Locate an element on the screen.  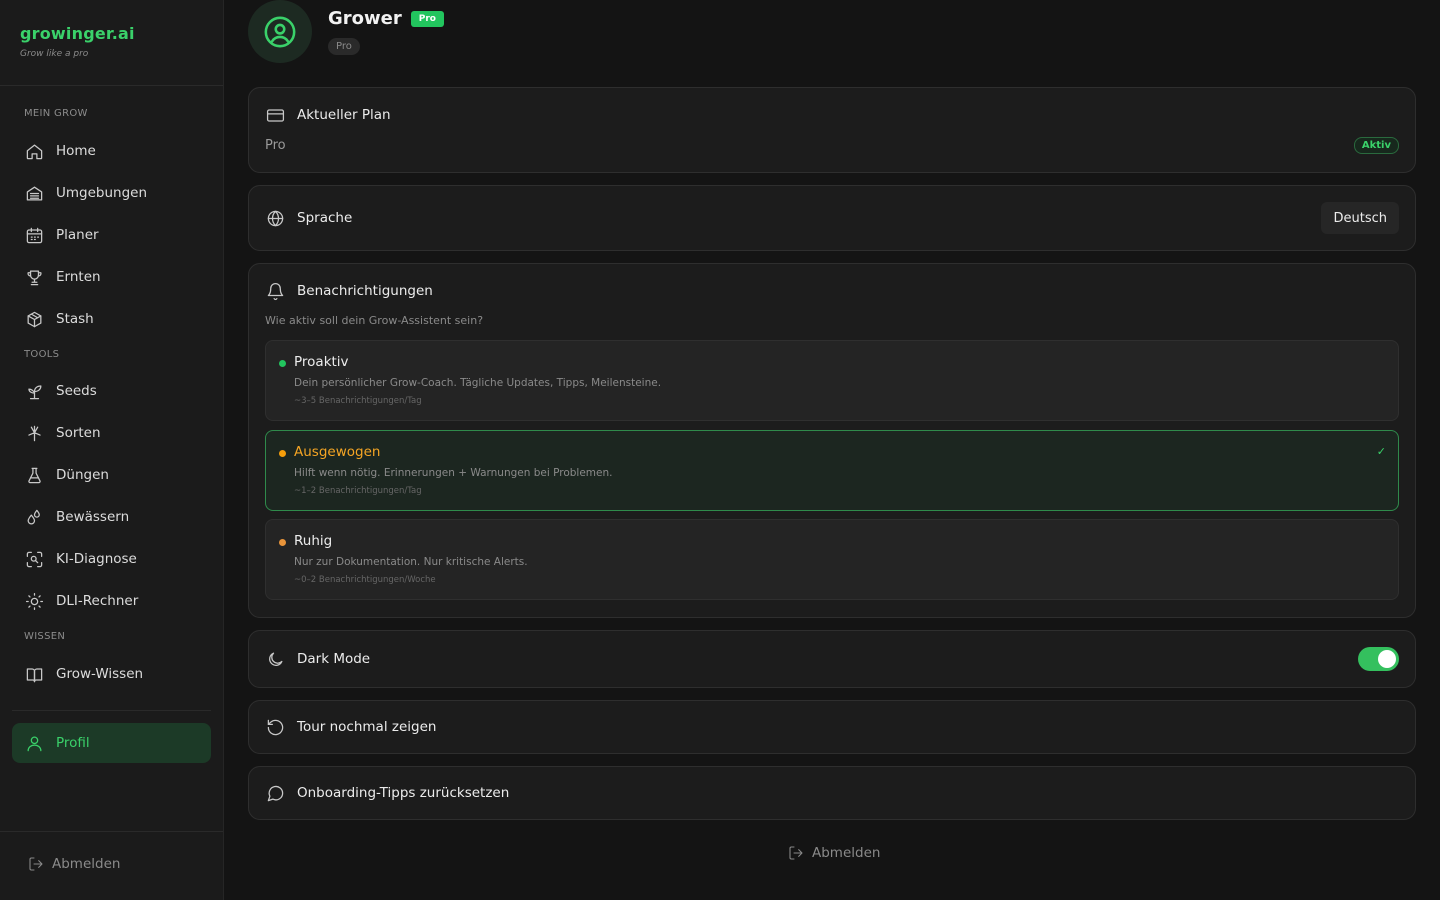
plan-chip: Pro is located at coordinates (344, 46).